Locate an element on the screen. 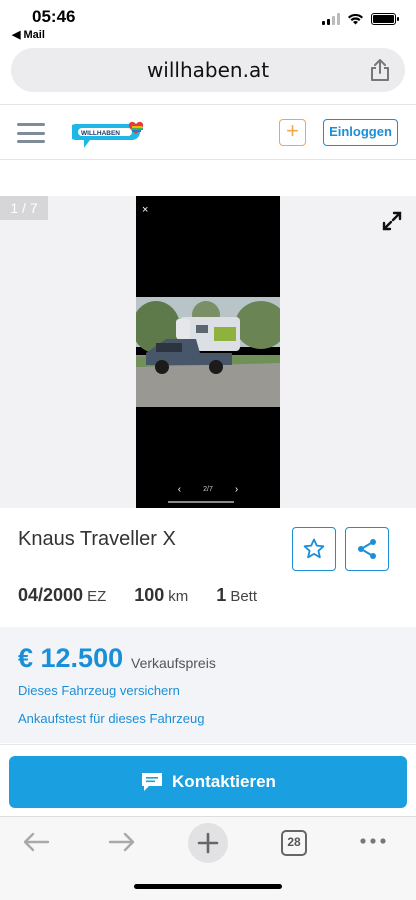  star-icon is located at coordinates (314, 548).